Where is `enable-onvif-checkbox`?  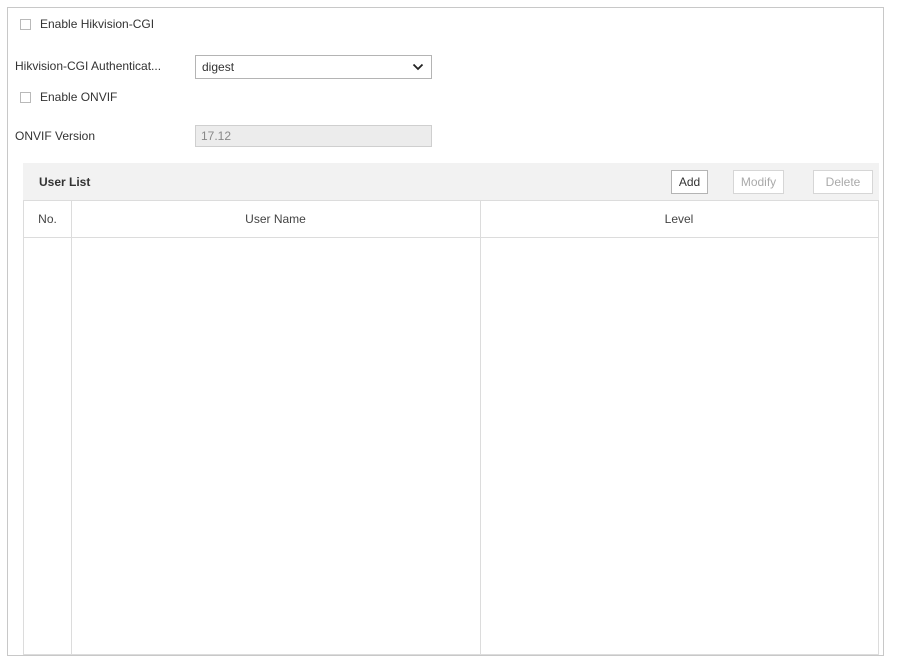
enable-onvif-checkbox is located at coordinates (25, 97).